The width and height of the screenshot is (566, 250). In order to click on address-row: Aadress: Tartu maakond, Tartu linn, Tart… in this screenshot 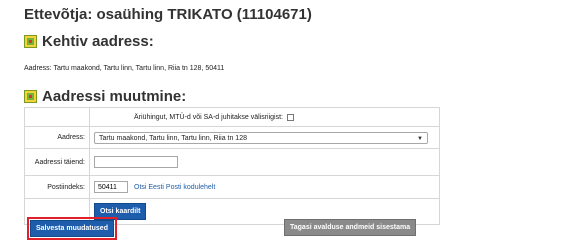, I will do `click(232, 137)`.